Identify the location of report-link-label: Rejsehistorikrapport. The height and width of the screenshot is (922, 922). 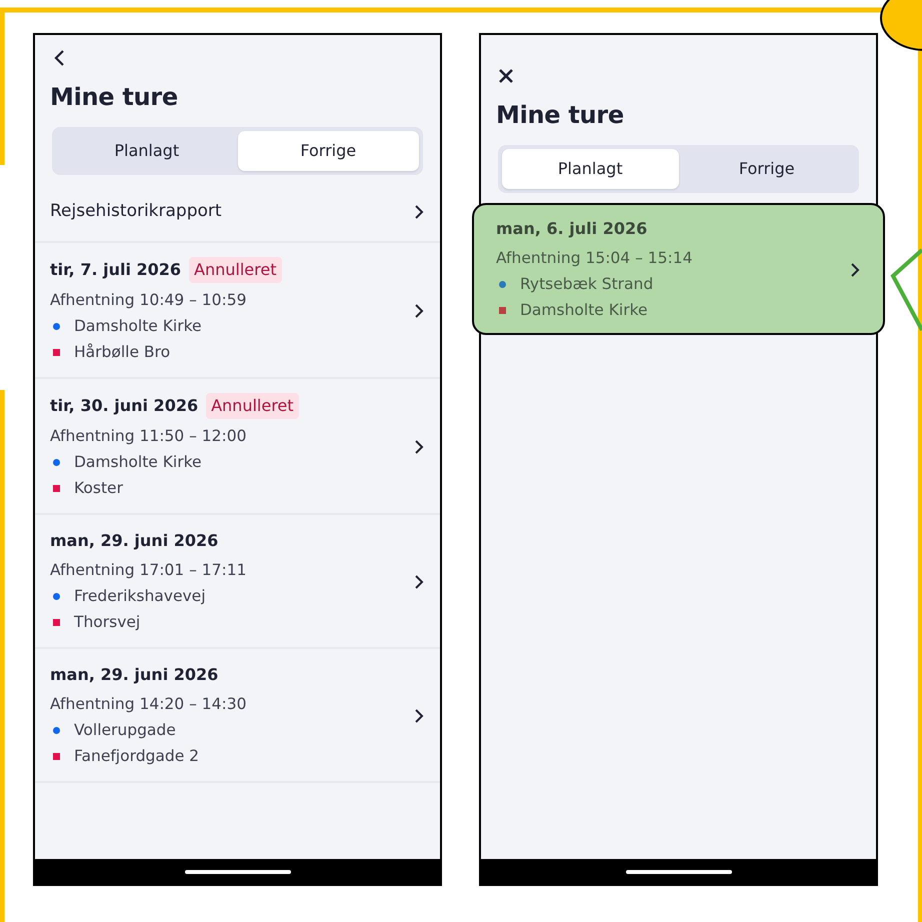
(136, 212).